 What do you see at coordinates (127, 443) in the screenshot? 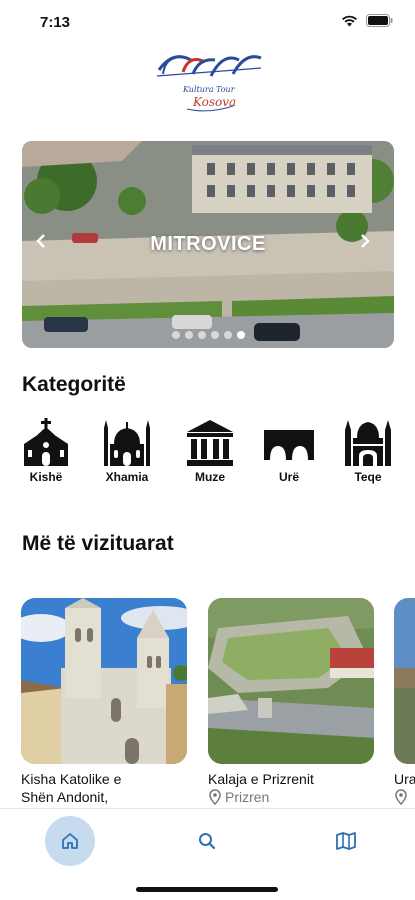
I see `mosque-icon` at bounding box center [127, 443].